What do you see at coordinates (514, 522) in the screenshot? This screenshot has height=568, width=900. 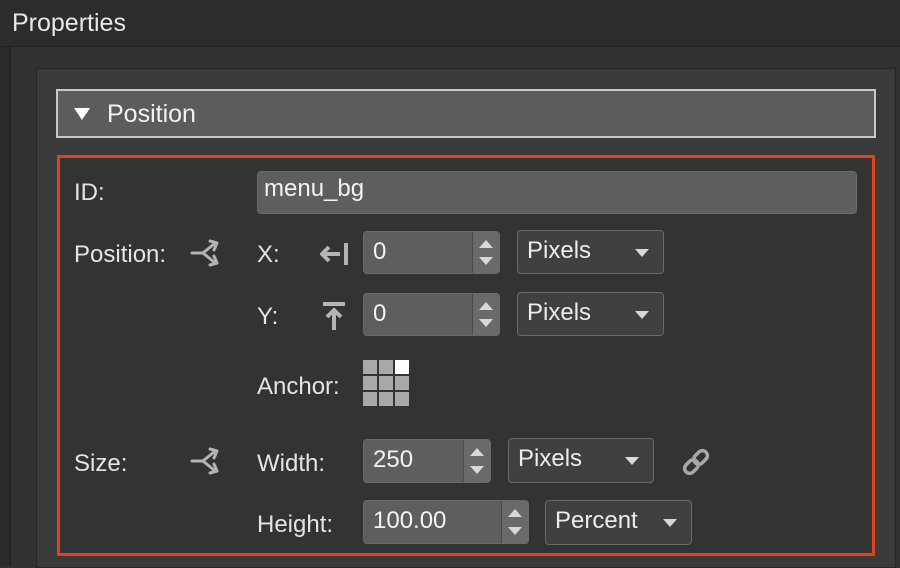 I see `height-stepper-arrows` at bounding box center [514, 522].